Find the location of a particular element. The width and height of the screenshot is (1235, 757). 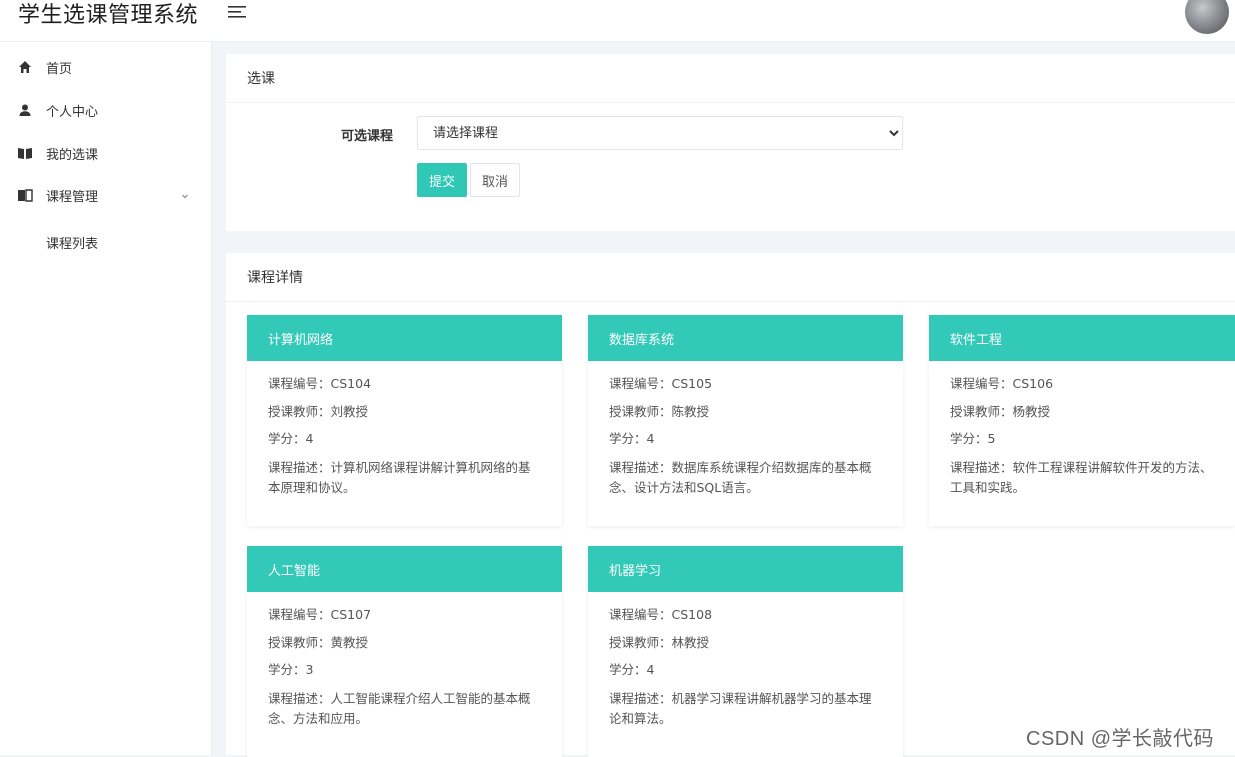

course-code: 课程编号：CS108 is located at coordinates (661, 614).